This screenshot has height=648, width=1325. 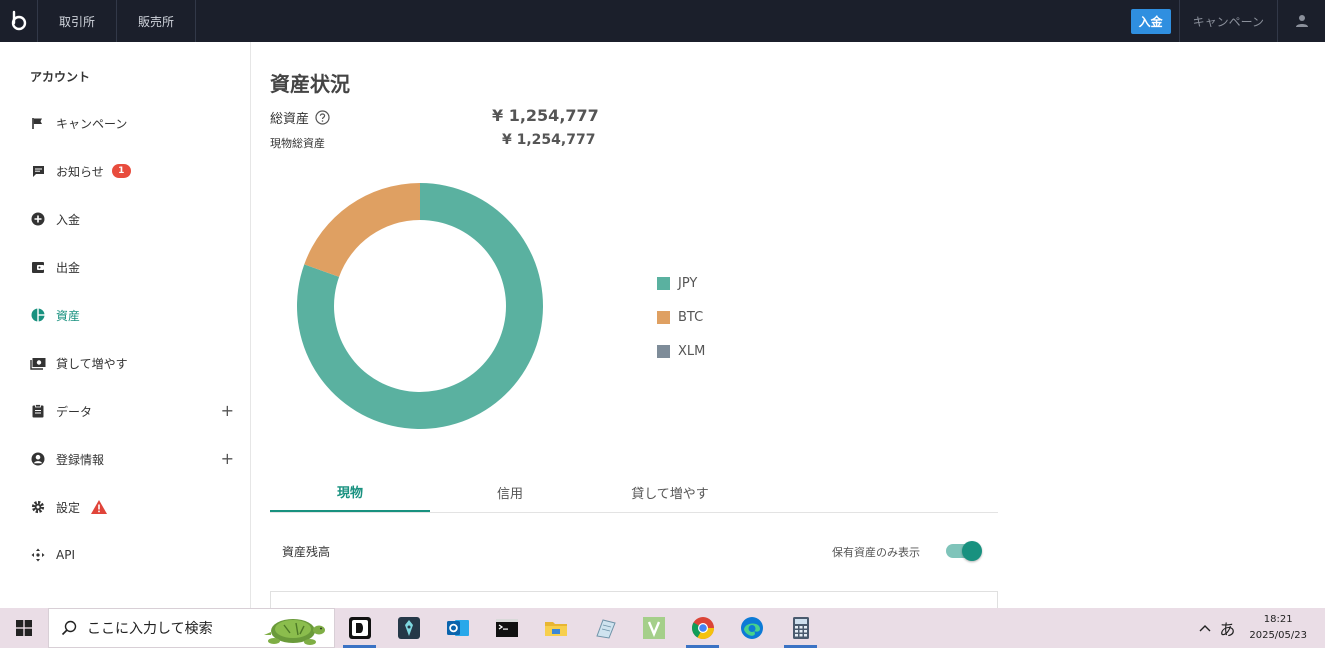 I want to click on nav-tab-exchange: 取引所, so click(x=77, y=21).